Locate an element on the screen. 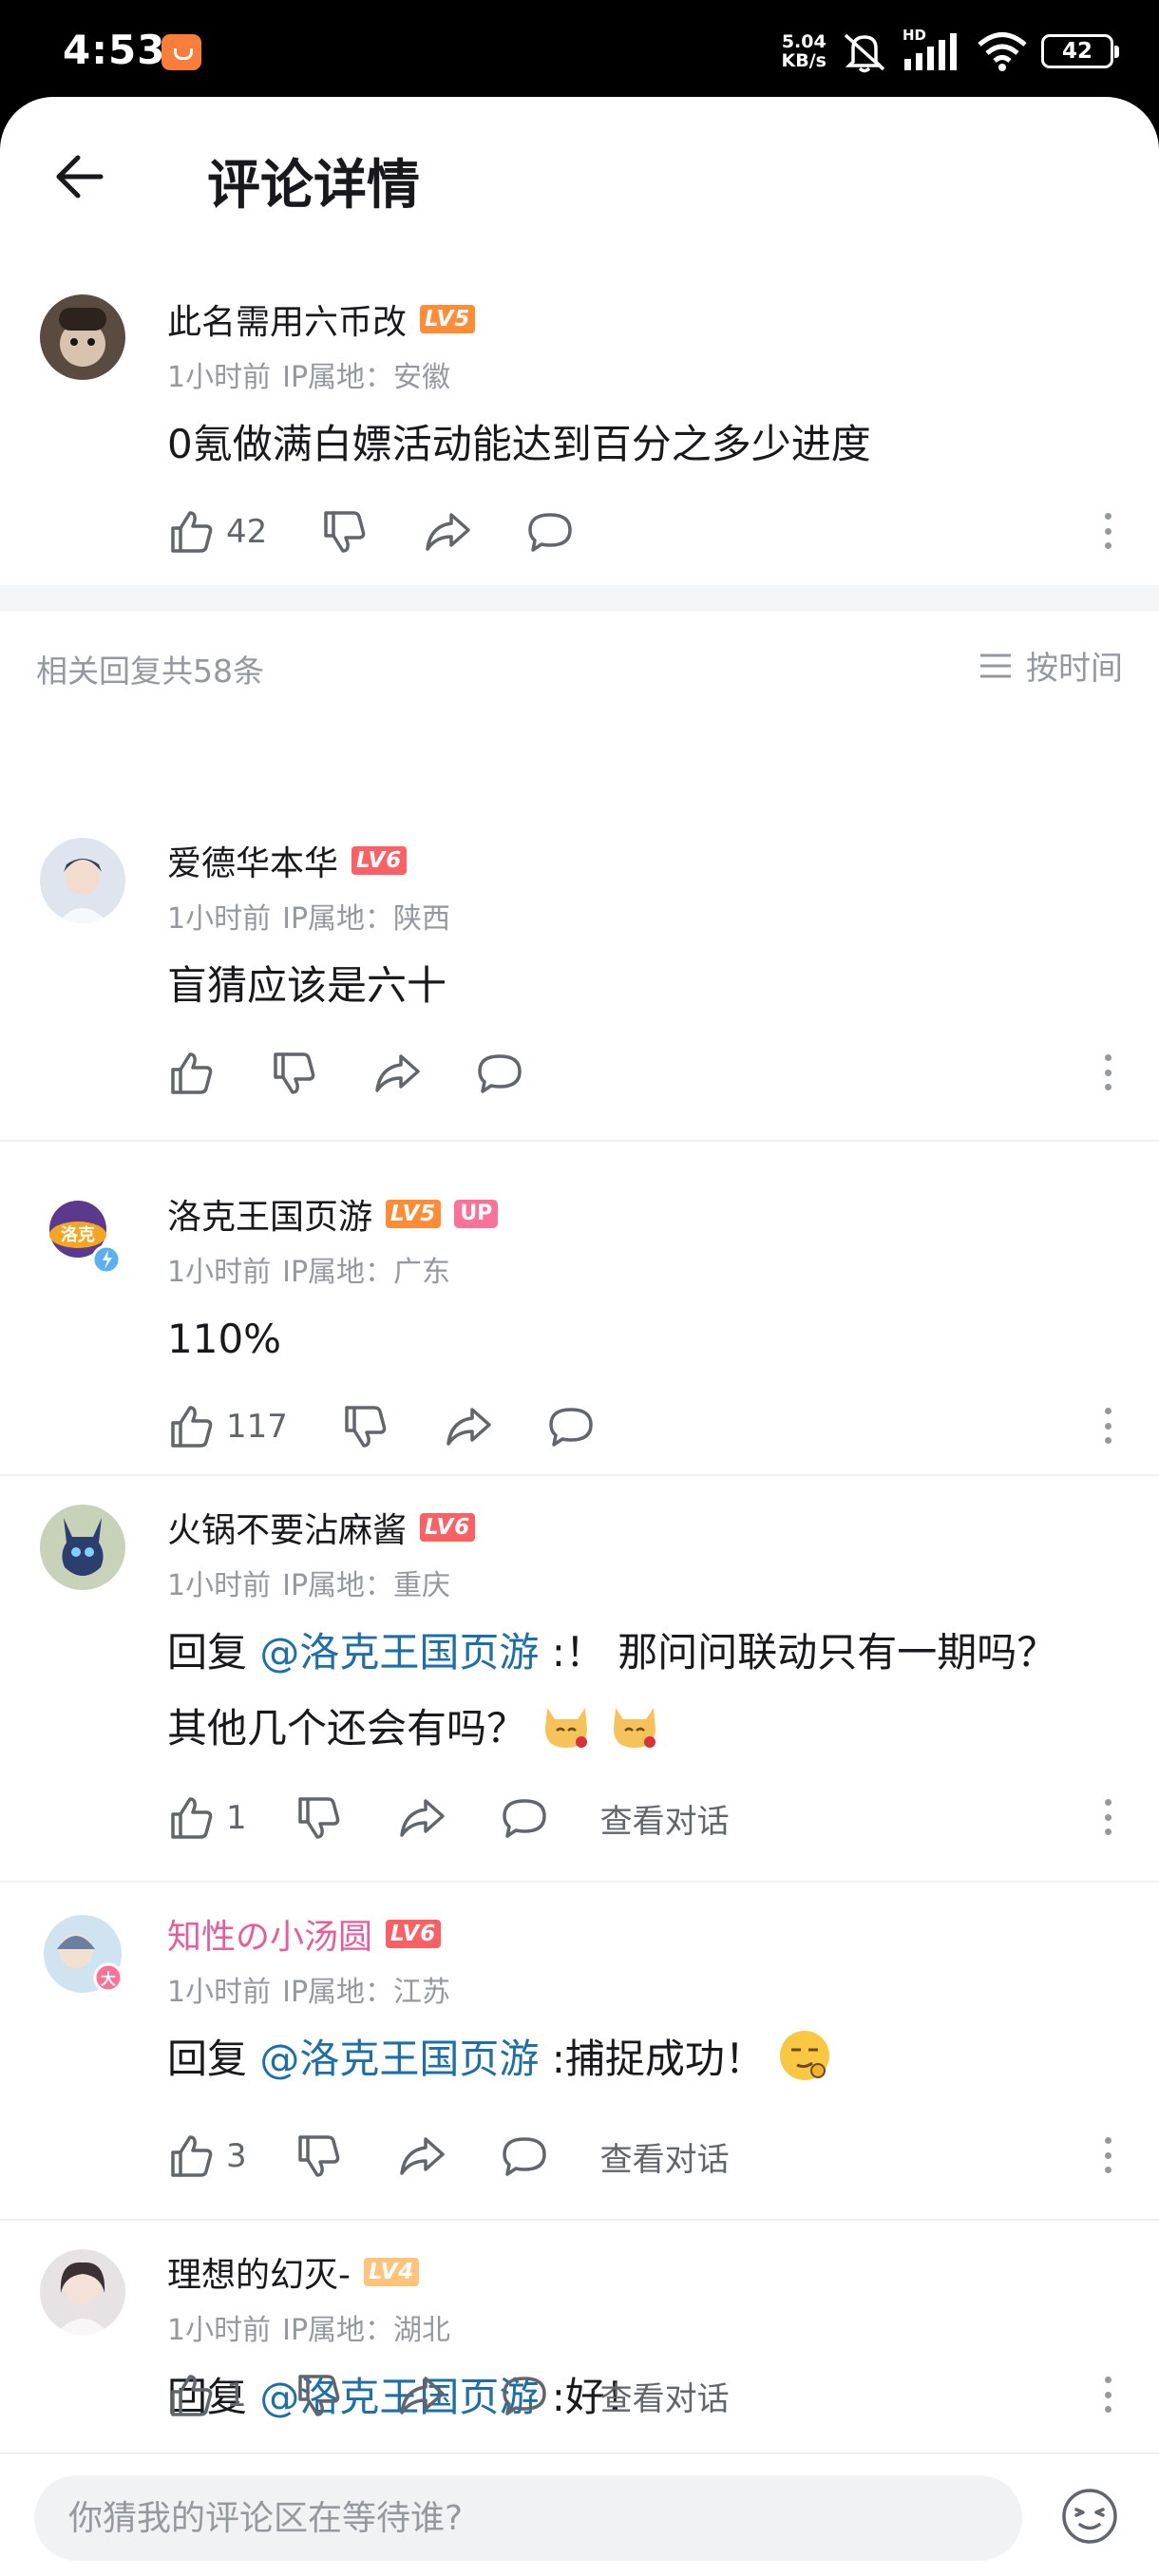 Image resolution: width=1159 pixels, height=2576 pixels. sort-label: 按时间 is located at coordinates (1074, 669).